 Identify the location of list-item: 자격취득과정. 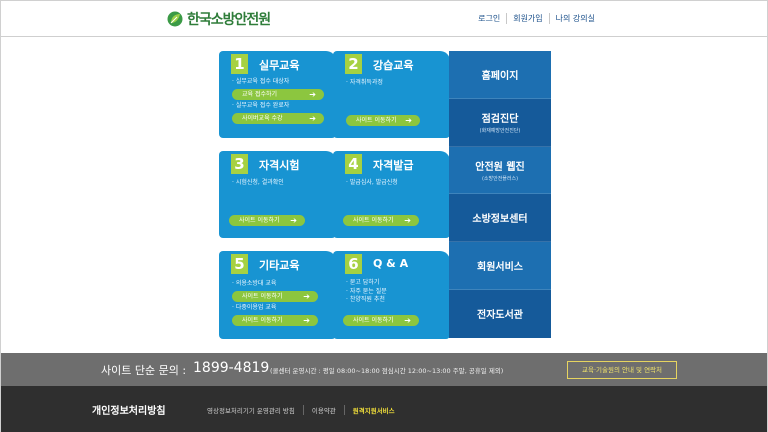
(364, 83).